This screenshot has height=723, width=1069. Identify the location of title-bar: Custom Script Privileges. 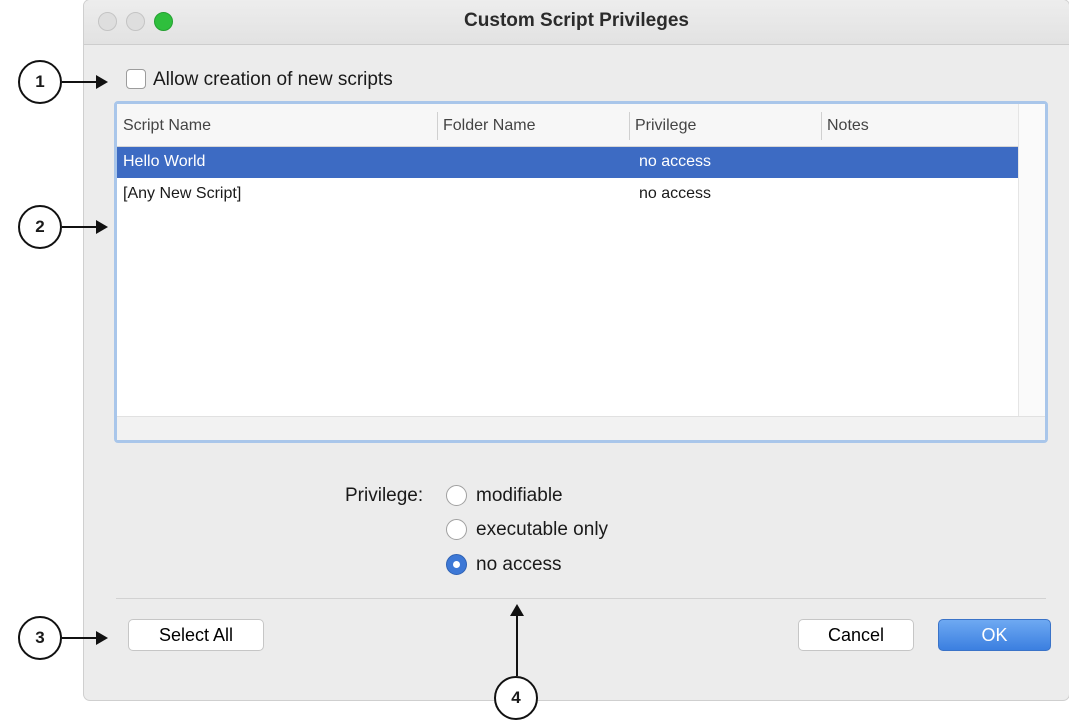
(576, 22).